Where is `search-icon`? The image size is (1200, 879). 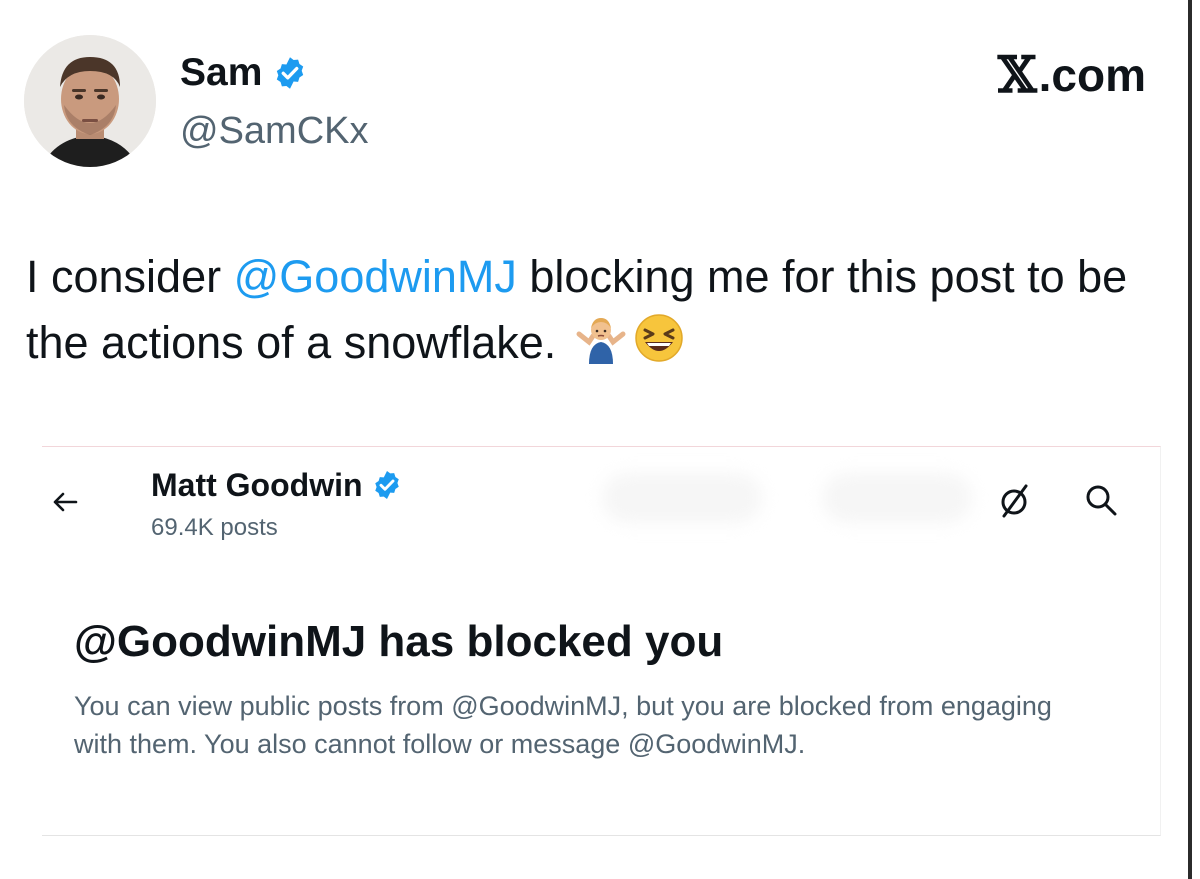 search-icon is located at coordinates (1101, 500).